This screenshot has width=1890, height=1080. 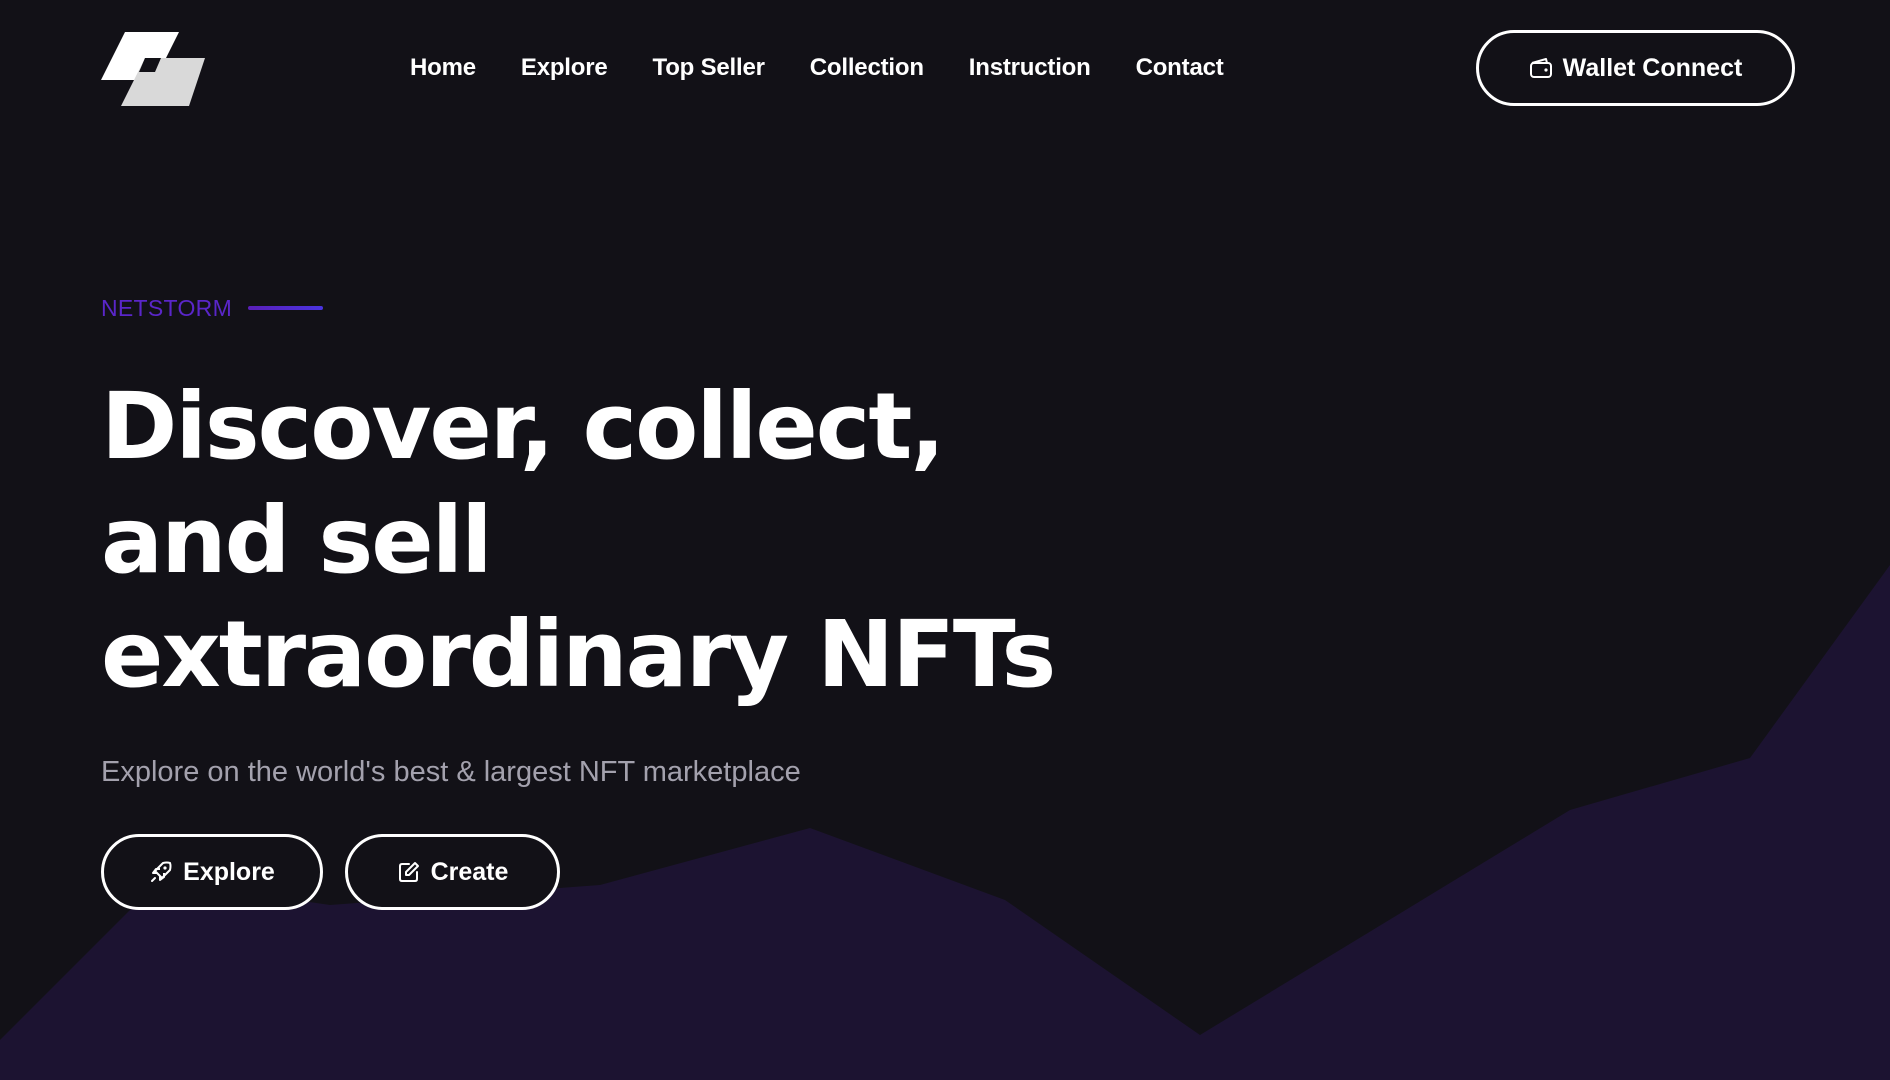 I want to click on wallet-icon, so click(x=1541, y=68).